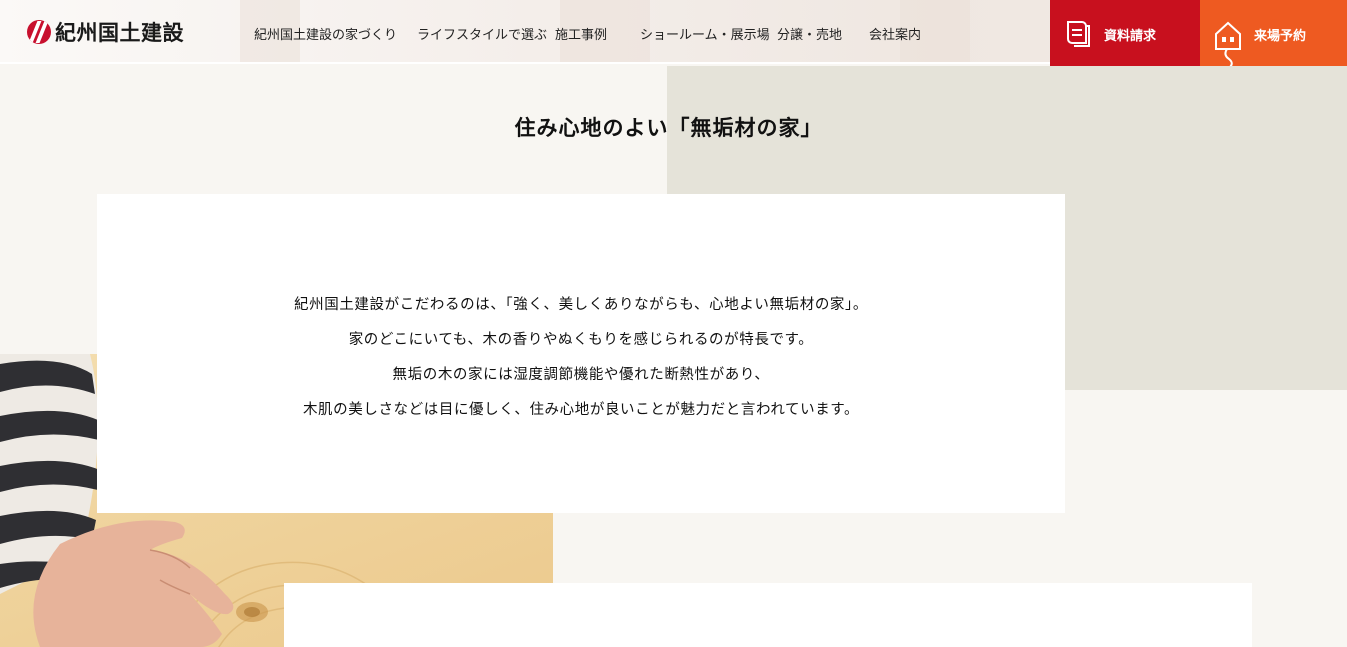 The height and width of the screenshot is (647, 1347). I want to click on intro-line: 無垢の木の家には湿度調節機能や優れた断熱性があり、, so click(581, 375).